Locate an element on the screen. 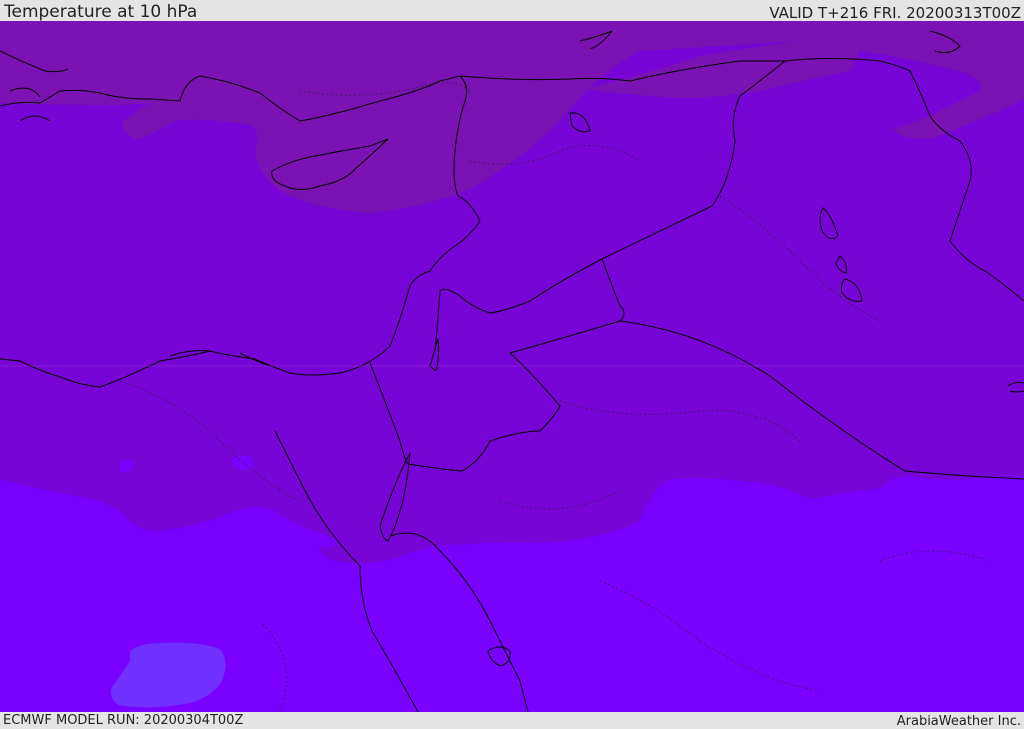 The width and height of the screenshot is (1024, 729). credit-label: ArabiaWeather Inc. is located at coordinates (958, 721).